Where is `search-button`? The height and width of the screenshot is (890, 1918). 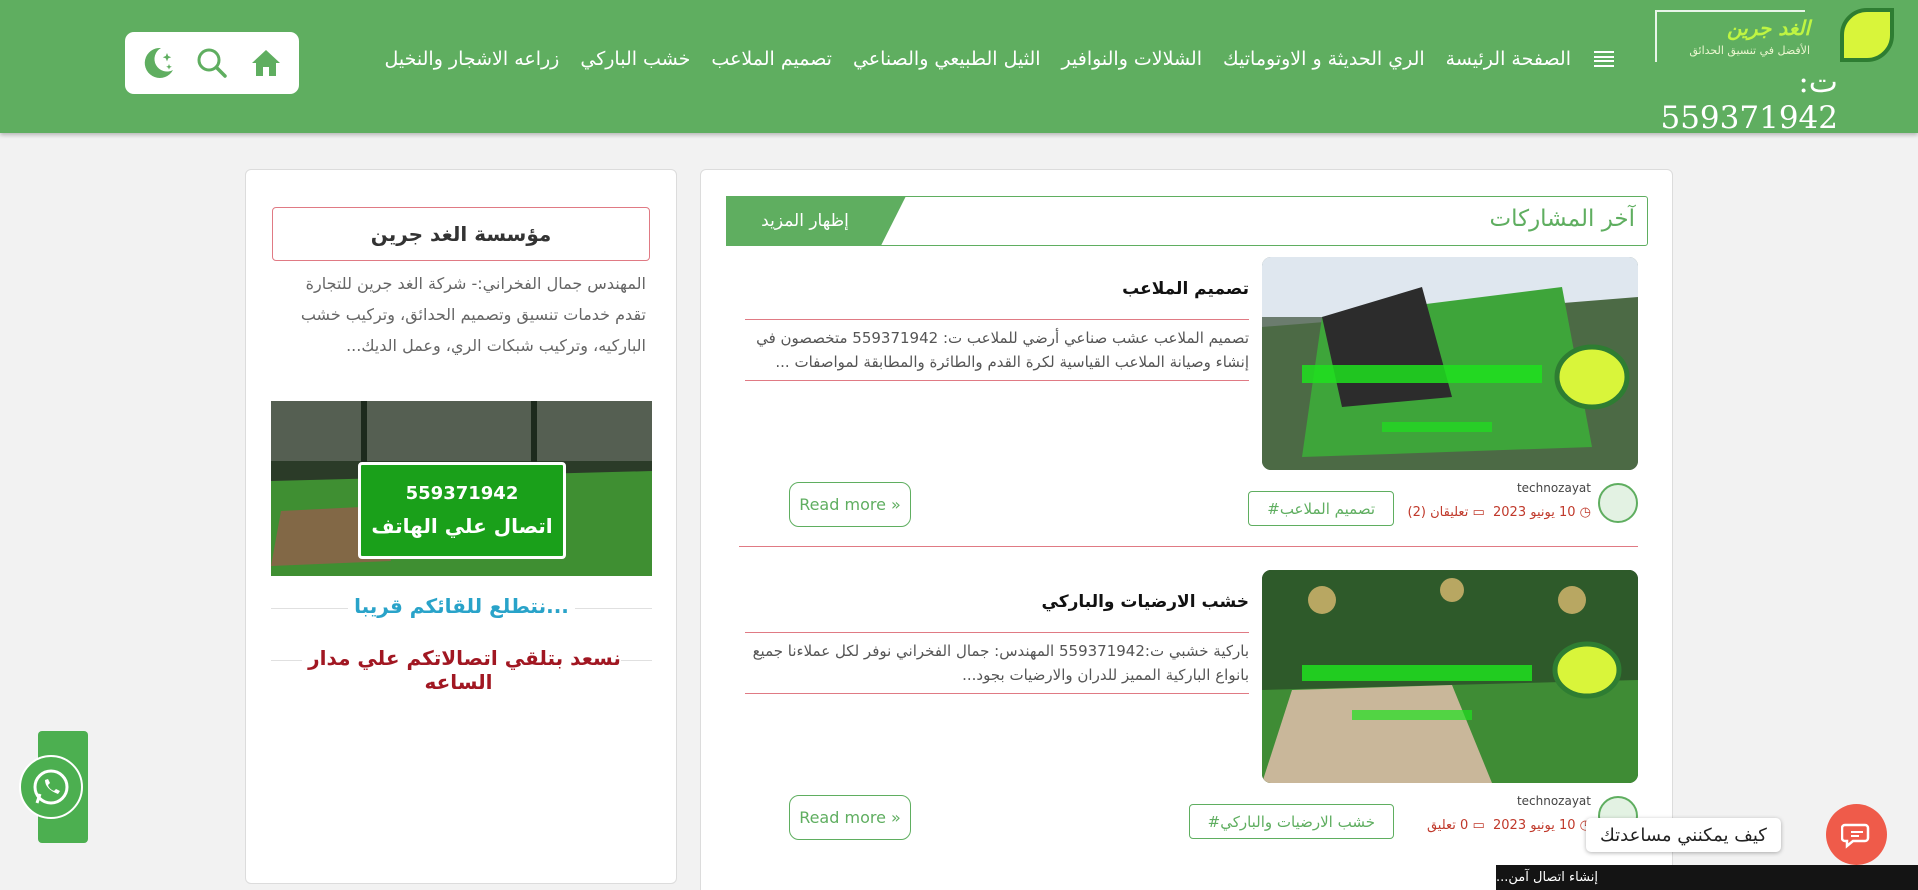
search-button is located at coordinates (212, 63).